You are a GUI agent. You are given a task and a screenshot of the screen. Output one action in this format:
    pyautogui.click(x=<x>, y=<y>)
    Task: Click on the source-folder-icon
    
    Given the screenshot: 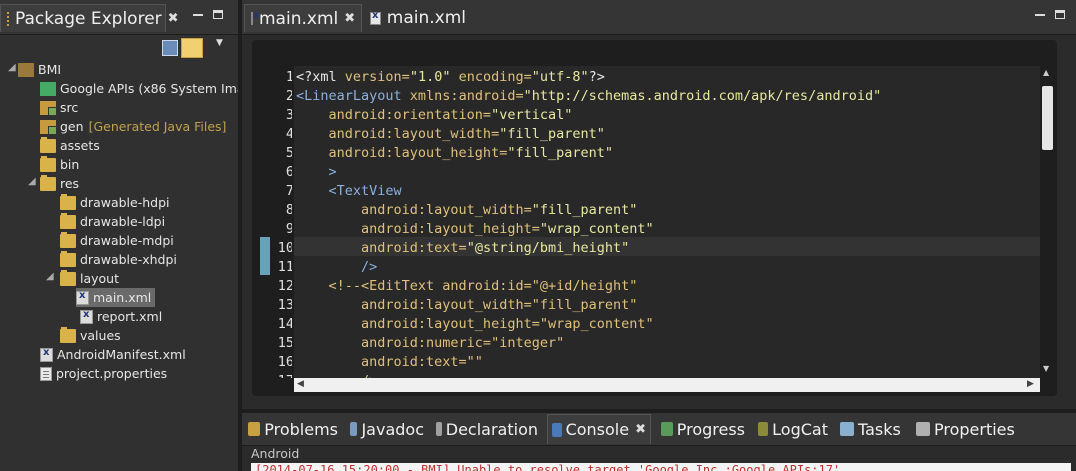 What is the action you would take?
    pyautogui.click(x=48, y=127)
    